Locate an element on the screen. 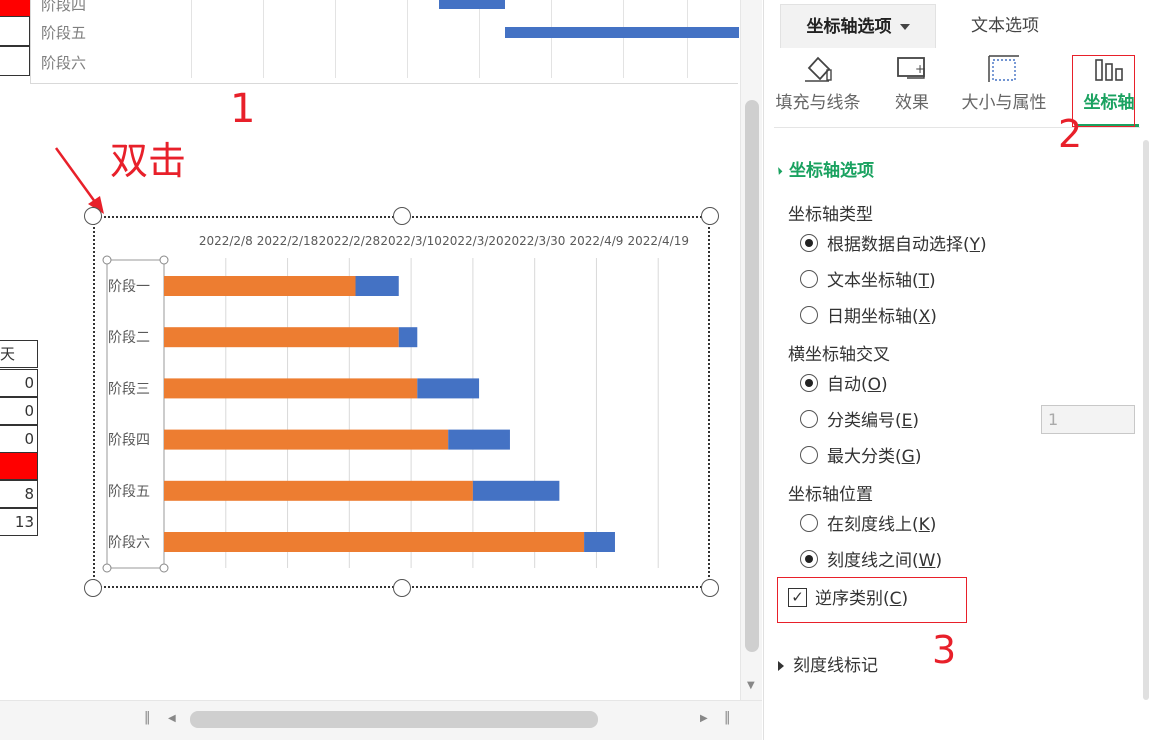 The image size is (1150, 740). collapse-triangle-icon is located at coordinates (778, 171).